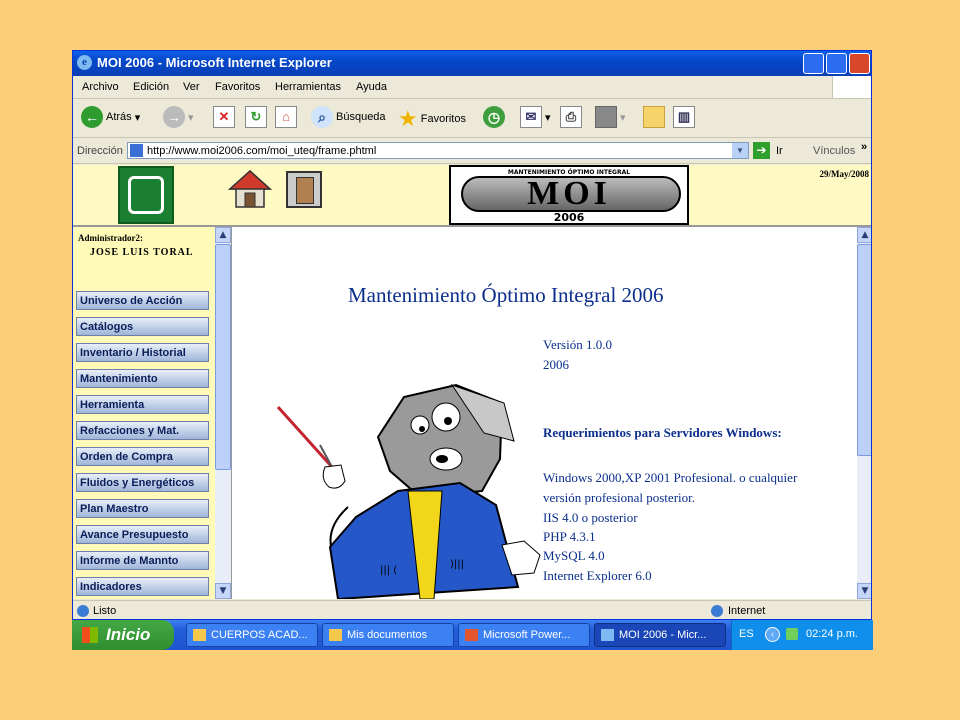  I want to click on mascot-illustration: ||| ( )|||, so click(408, 491).